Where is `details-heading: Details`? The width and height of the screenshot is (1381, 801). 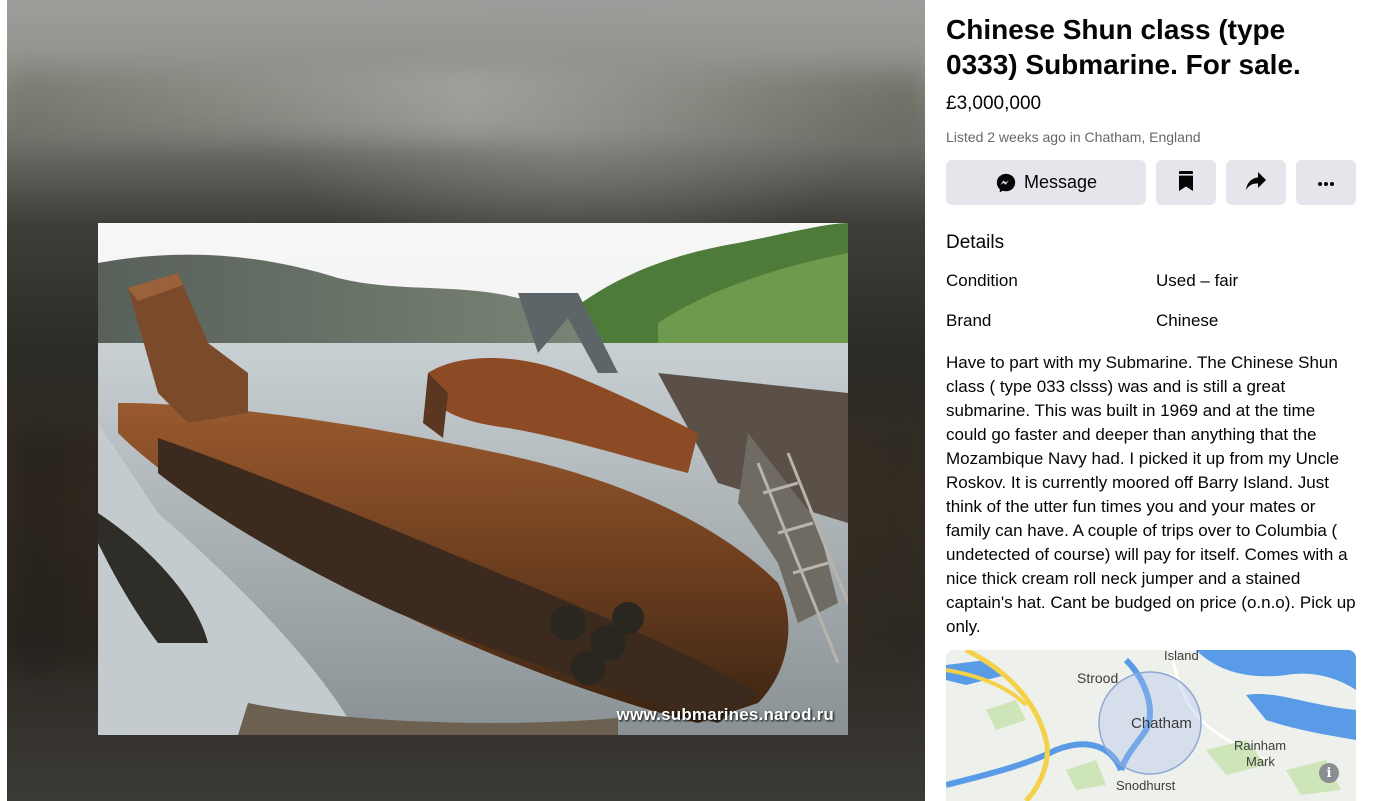
details-heading: Details is located at coordinates (975, 242).